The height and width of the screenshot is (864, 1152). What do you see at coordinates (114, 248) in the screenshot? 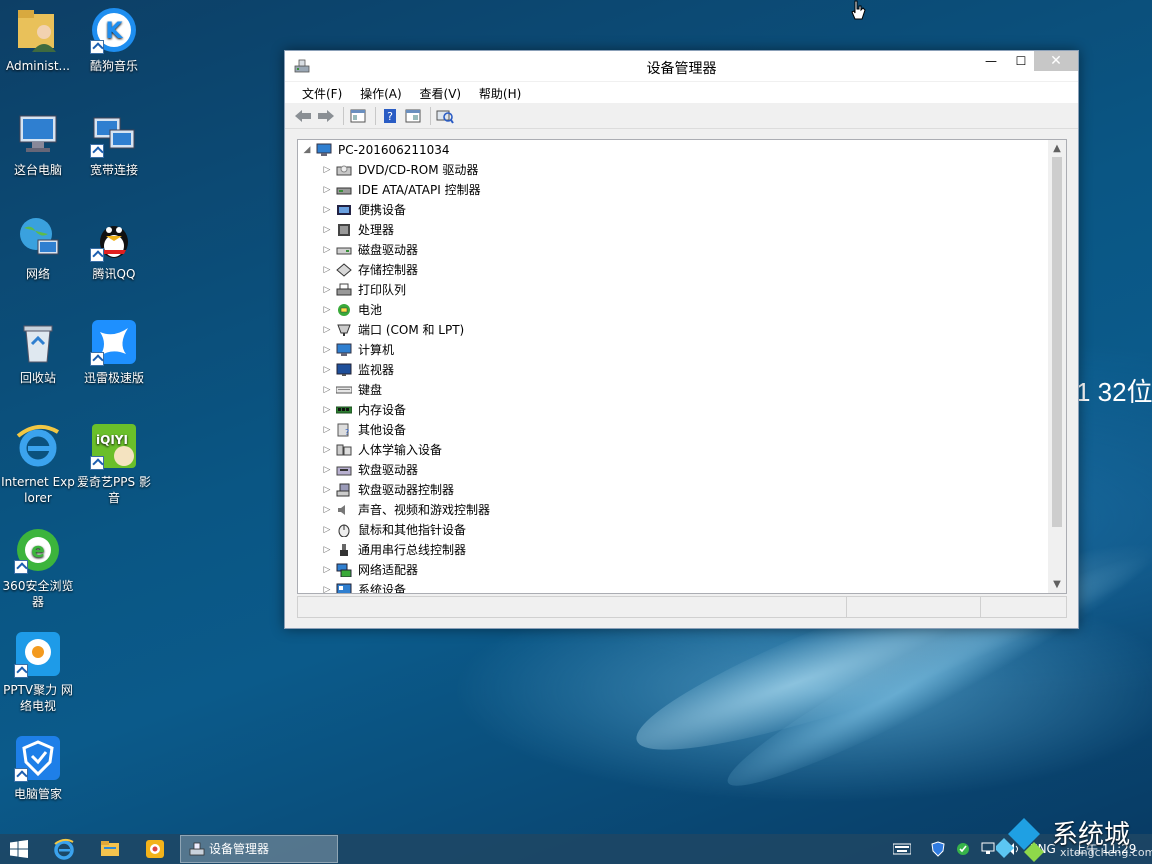
I see `desktop-icon-qq: 腾讯QQ` at bounding box center [114, 248].